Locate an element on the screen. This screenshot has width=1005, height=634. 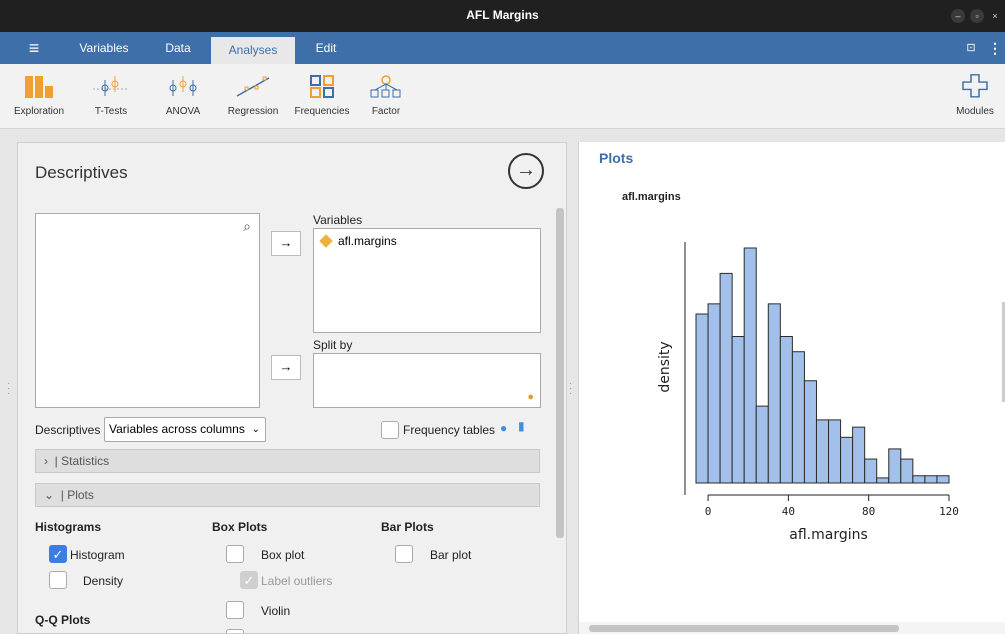
exploration-label: Exploration is located at coordinates (39, 111).